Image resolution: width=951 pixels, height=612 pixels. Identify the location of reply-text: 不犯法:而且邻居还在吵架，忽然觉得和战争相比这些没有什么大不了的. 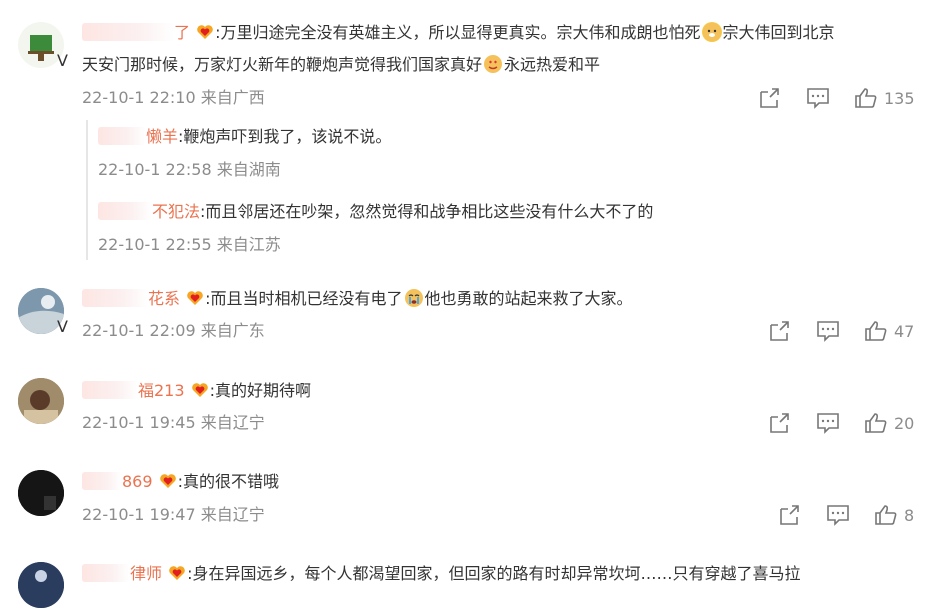
(375, 212).